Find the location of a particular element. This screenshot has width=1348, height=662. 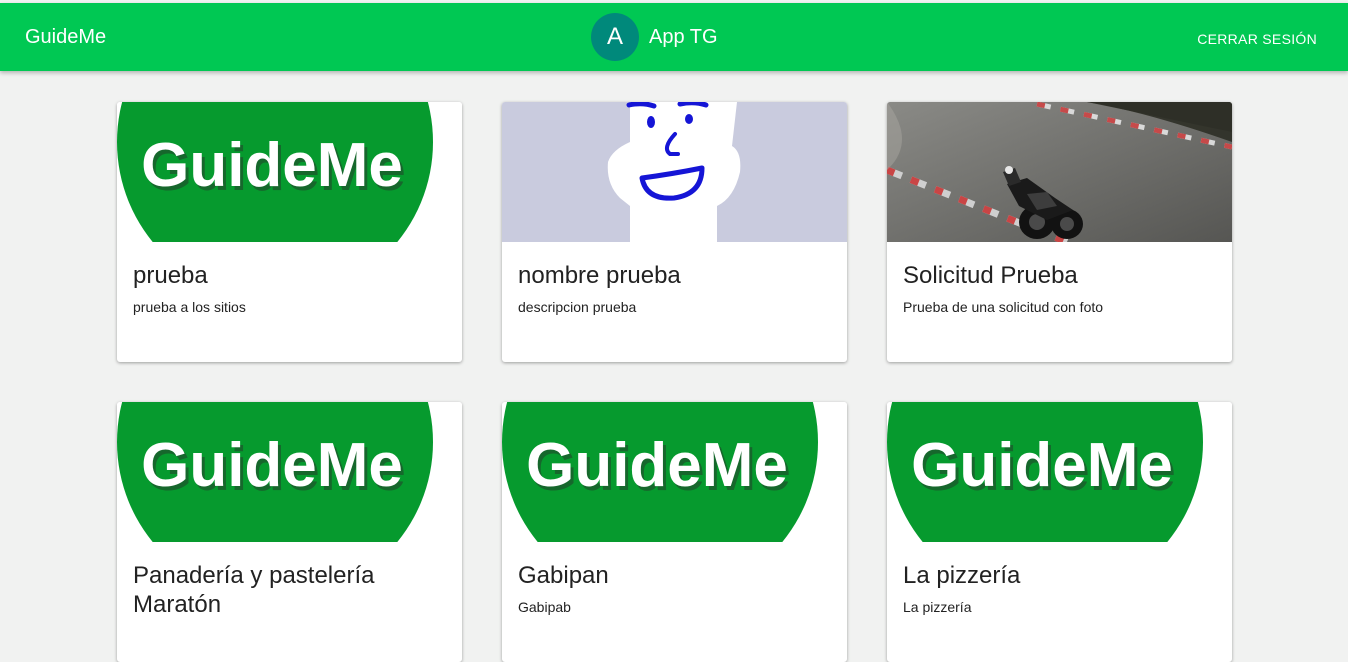

card-title: prueba is located at coordinates (170, 275).